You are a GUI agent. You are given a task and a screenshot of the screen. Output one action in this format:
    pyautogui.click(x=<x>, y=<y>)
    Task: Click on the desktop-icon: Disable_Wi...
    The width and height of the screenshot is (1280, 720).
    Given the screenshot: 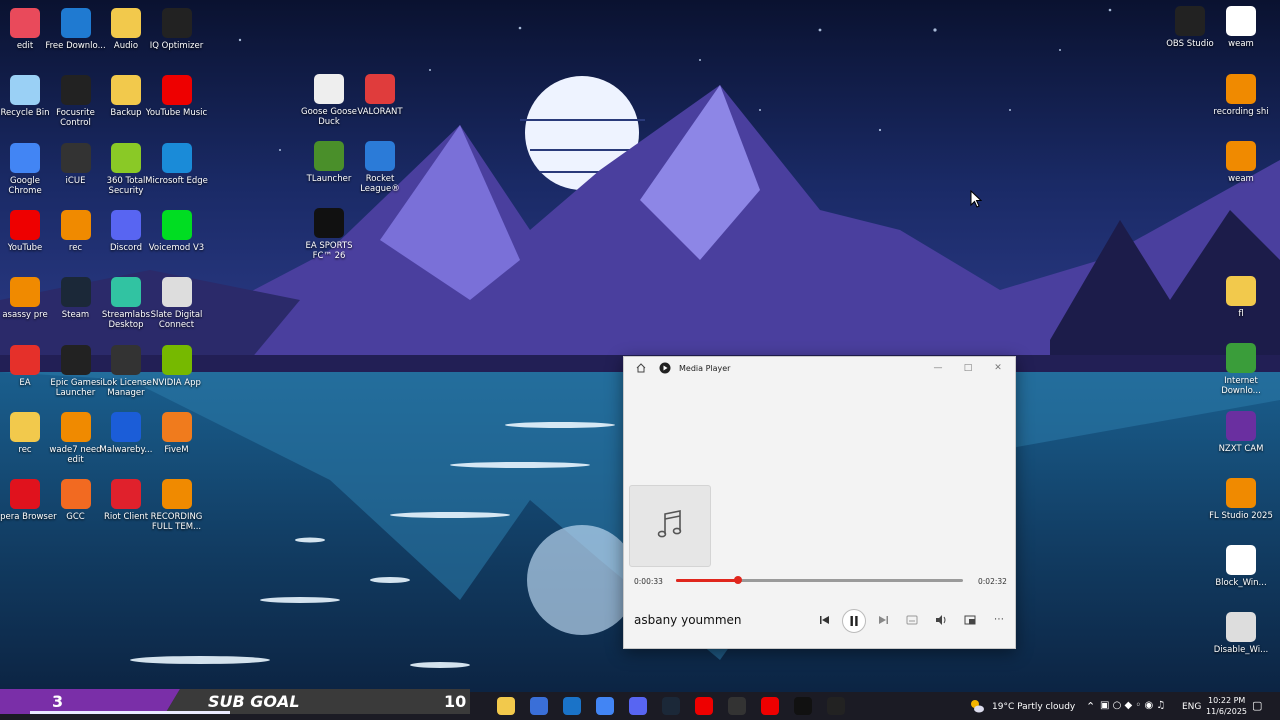 What is the action you would take?
    pyautogui.click(x=1241, y=633)
    